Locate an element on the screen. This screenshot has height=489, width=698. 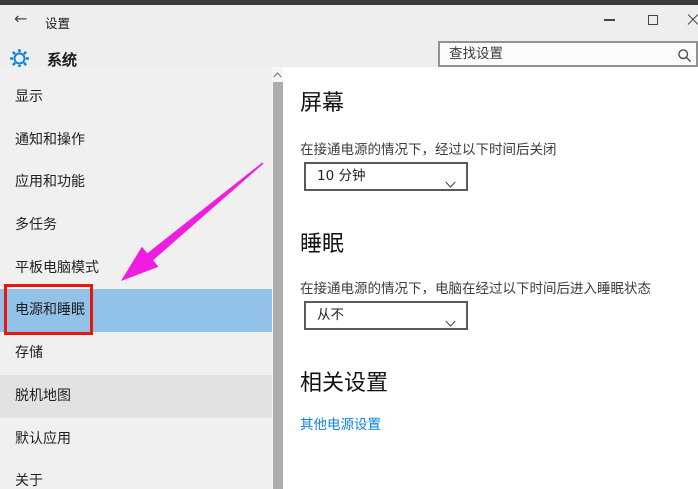
sidebar-item-apps: 应用和功能 is located at coordinates (136, 182).